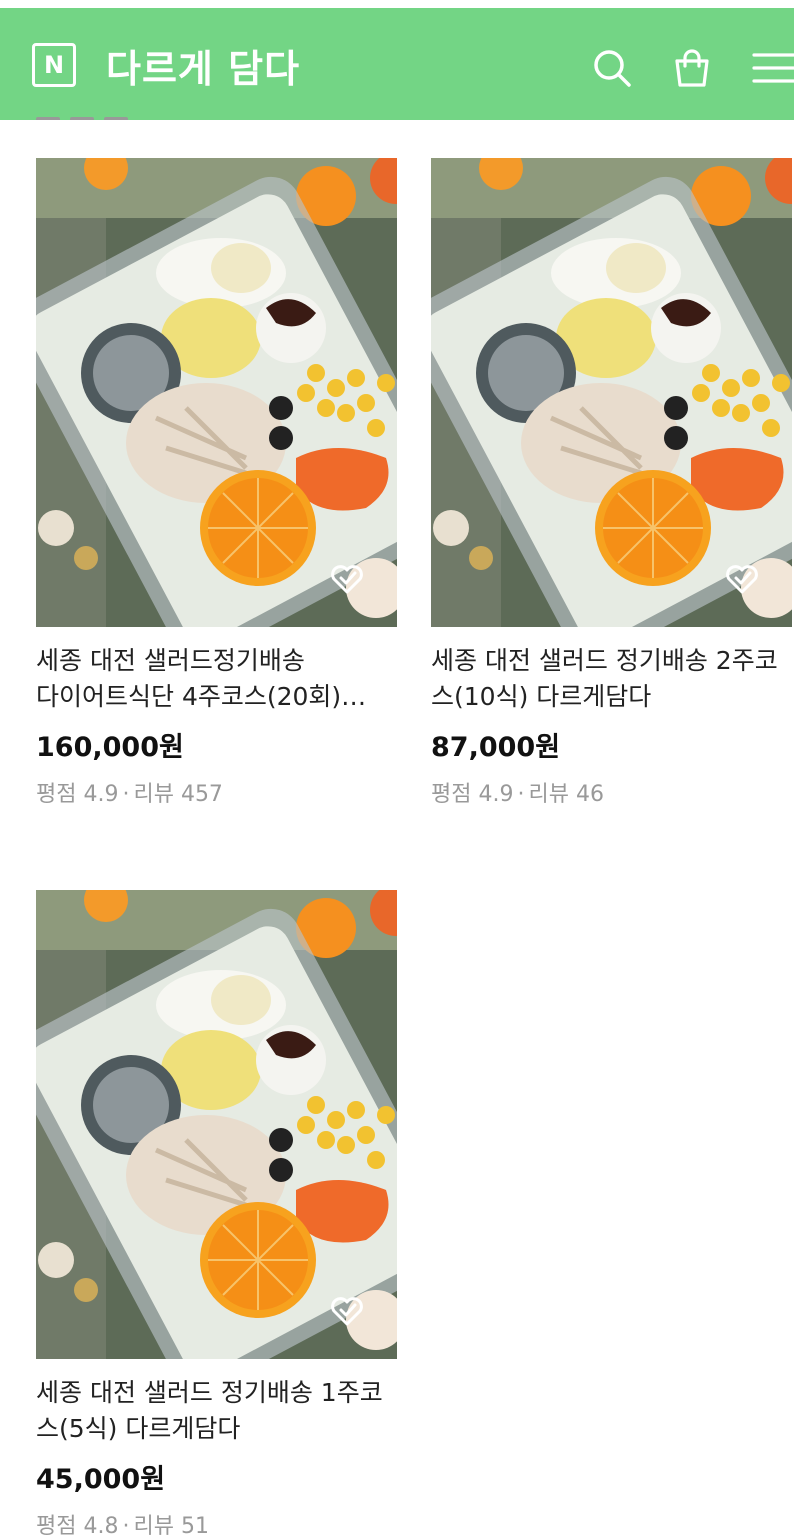  I want to click on product-title: 세종 대전 샐러드정기배송 다이어트식단 4주코스(20회) 다르게담다, so click(218, 679).